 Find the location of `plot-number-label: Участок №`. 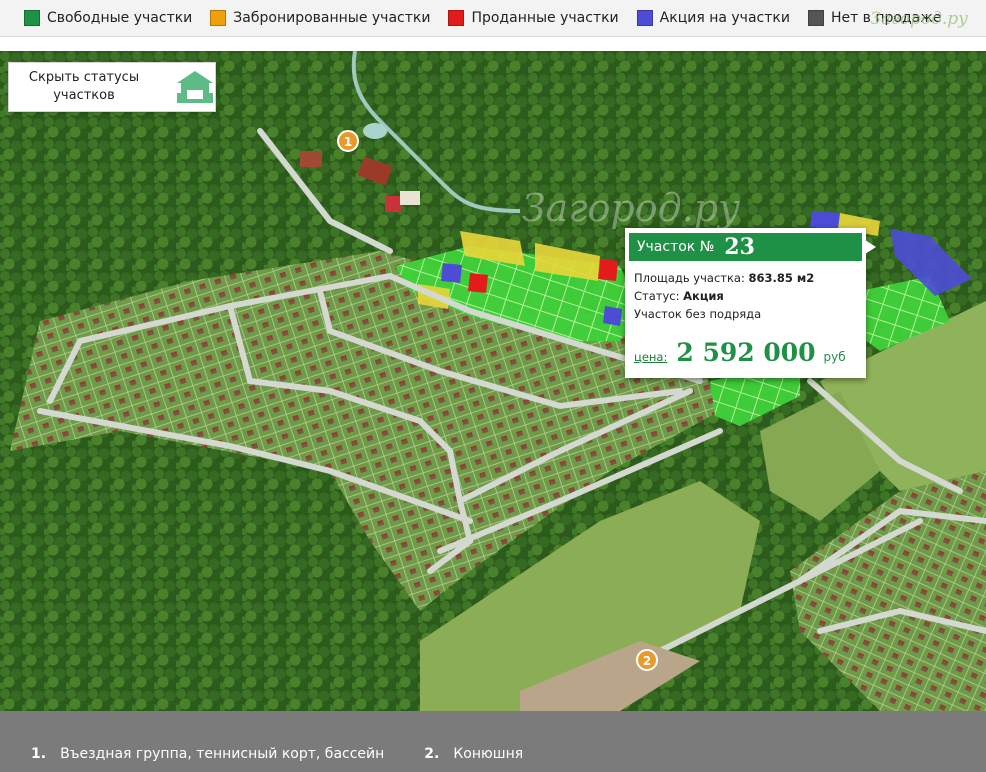

plot-number-label: Участок № is located at coordinates (676, 247).